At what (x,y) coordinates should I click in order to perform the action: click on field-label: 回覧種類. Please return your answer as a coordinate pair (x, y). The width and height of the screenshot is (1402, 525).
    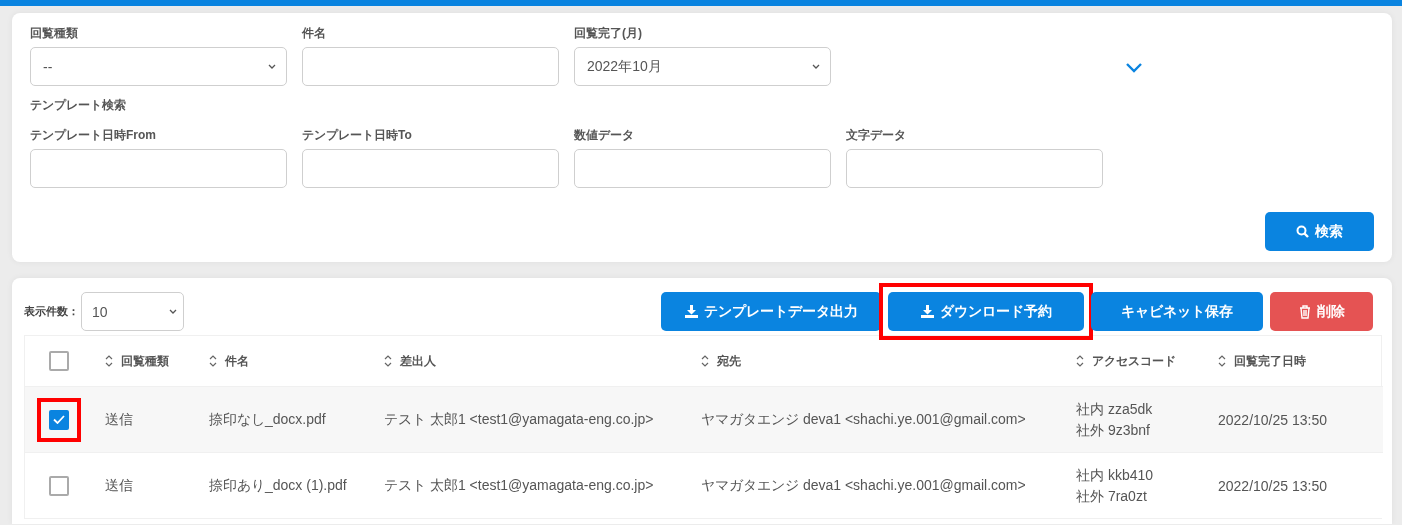
    Looking at the image, I should click on (54, 33).